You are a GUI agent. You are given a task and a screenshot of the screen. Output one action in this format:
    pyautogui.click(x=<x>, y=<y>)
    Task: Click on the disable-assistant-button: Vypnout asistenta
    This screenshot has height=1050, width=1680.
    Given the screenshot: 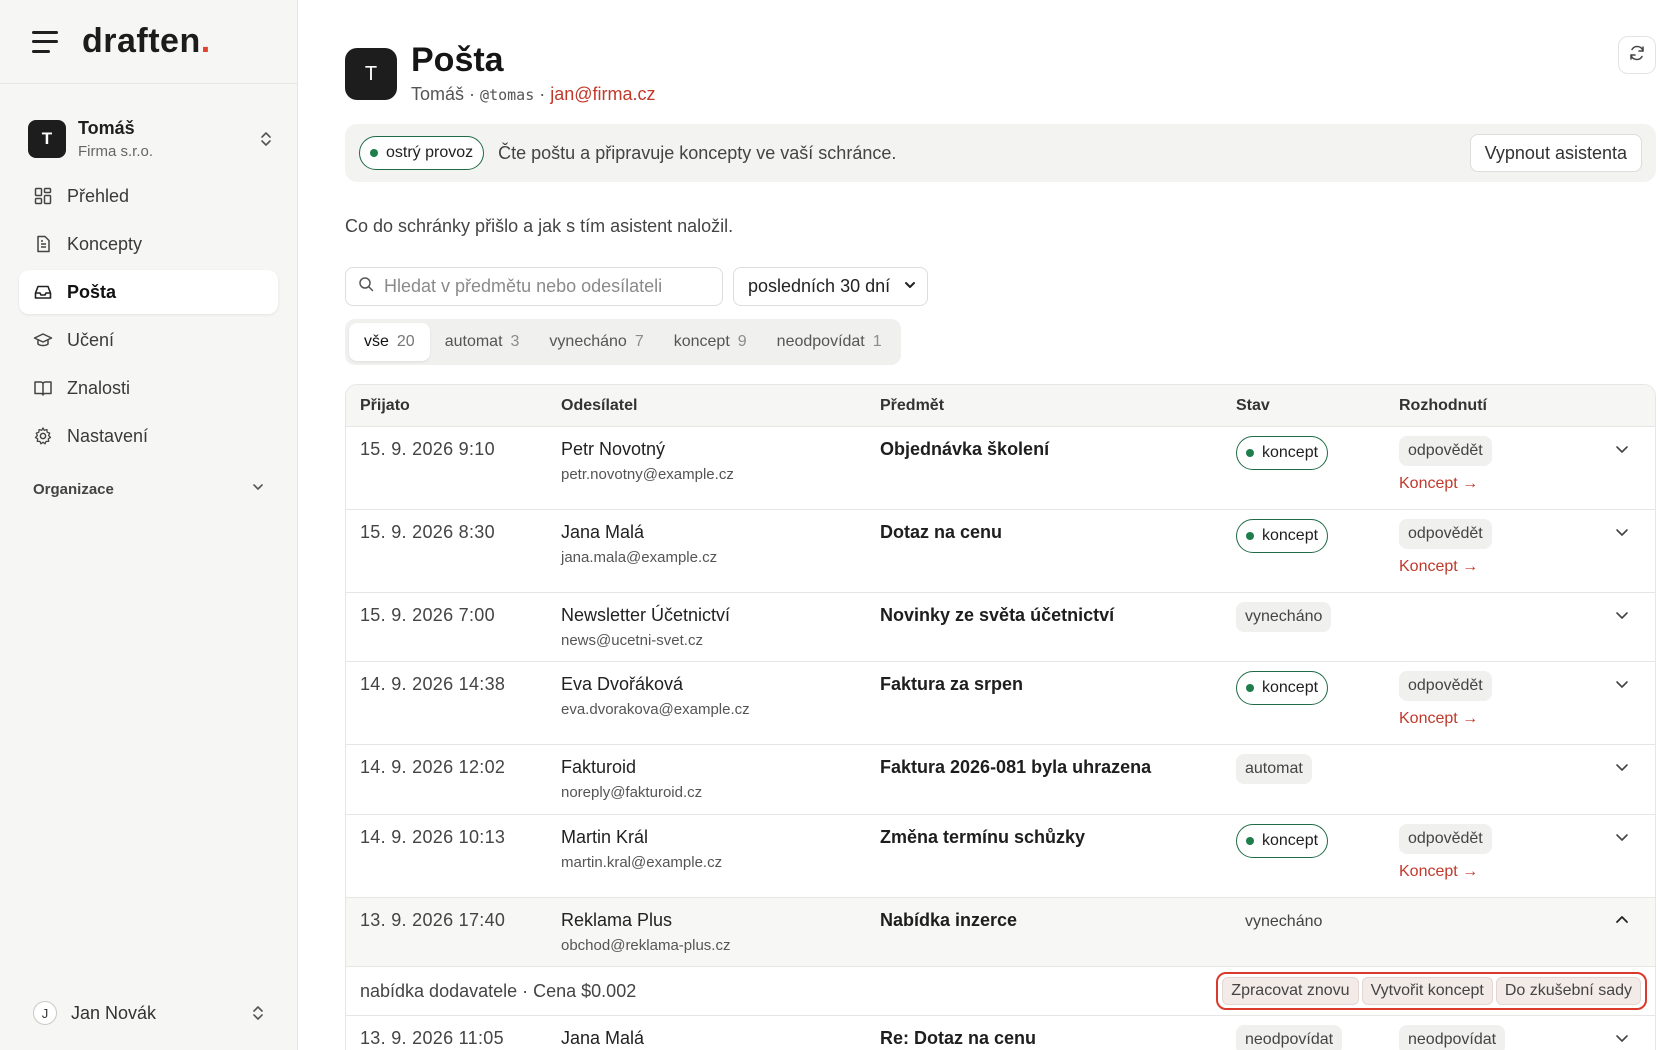 What is the action you would take?
    pyautogui.click(x=1555, y=153)
    